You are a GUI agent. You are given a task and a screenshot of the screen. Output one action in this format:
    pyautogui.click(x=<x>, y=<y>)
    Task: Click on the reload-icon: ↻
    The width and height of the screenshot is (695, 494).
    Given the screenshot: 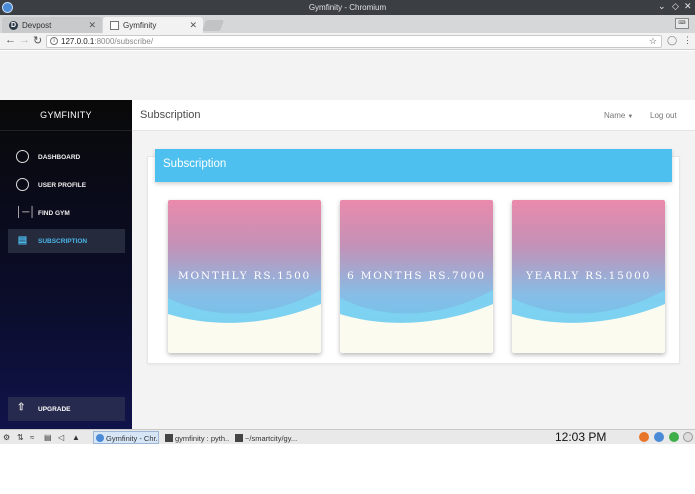 What is the action you would take?
    pyautogui.click(x=37, y=40)
    